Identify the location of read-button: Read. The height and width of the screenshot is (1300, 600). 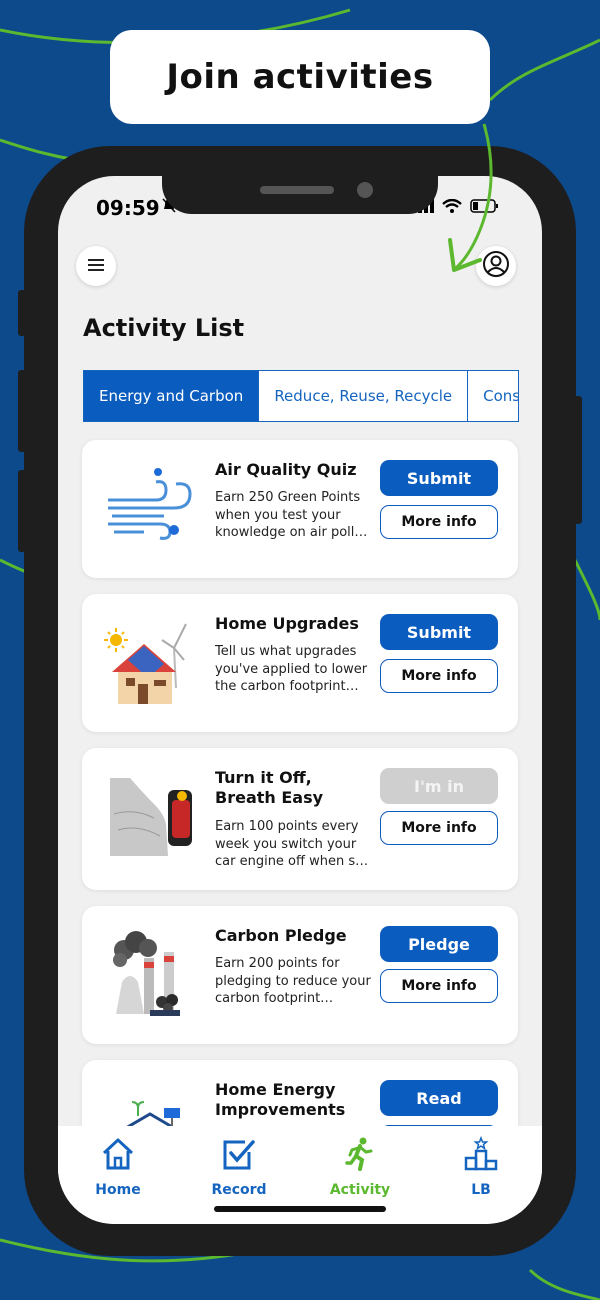
(439, 1098).